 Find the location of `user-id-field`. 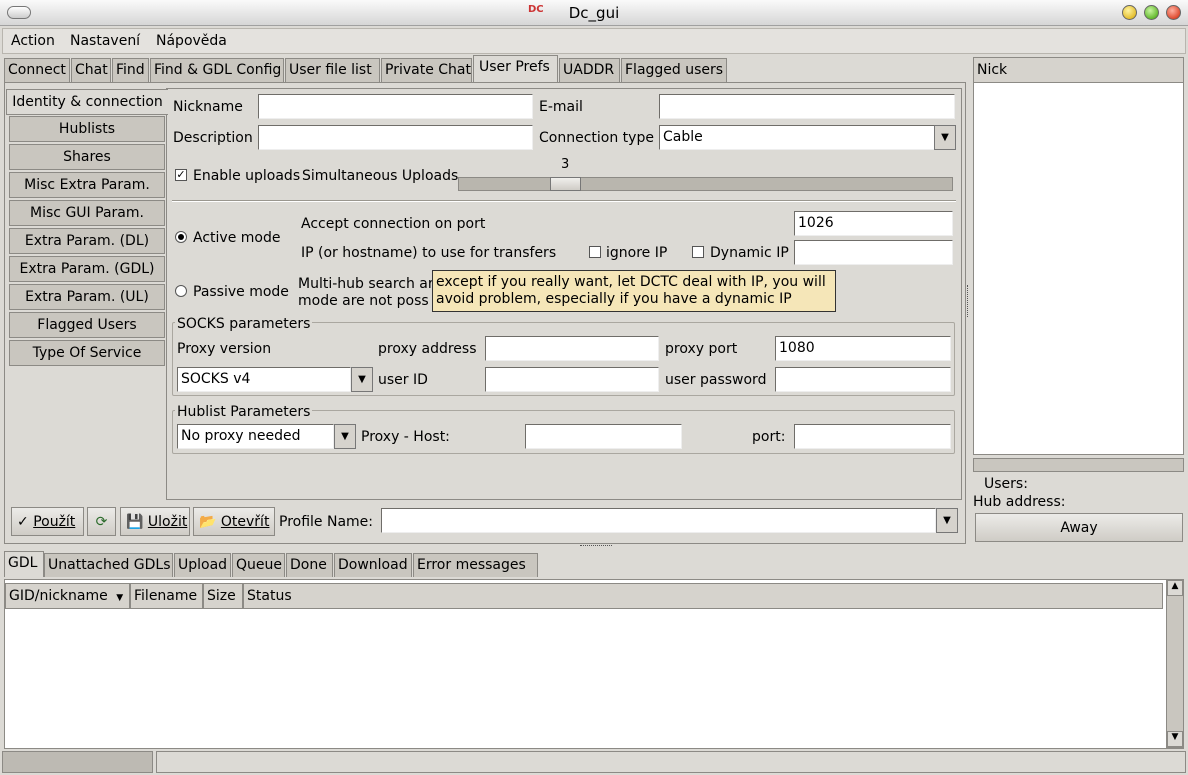

user-id-field is located at coordinates (572, 379).